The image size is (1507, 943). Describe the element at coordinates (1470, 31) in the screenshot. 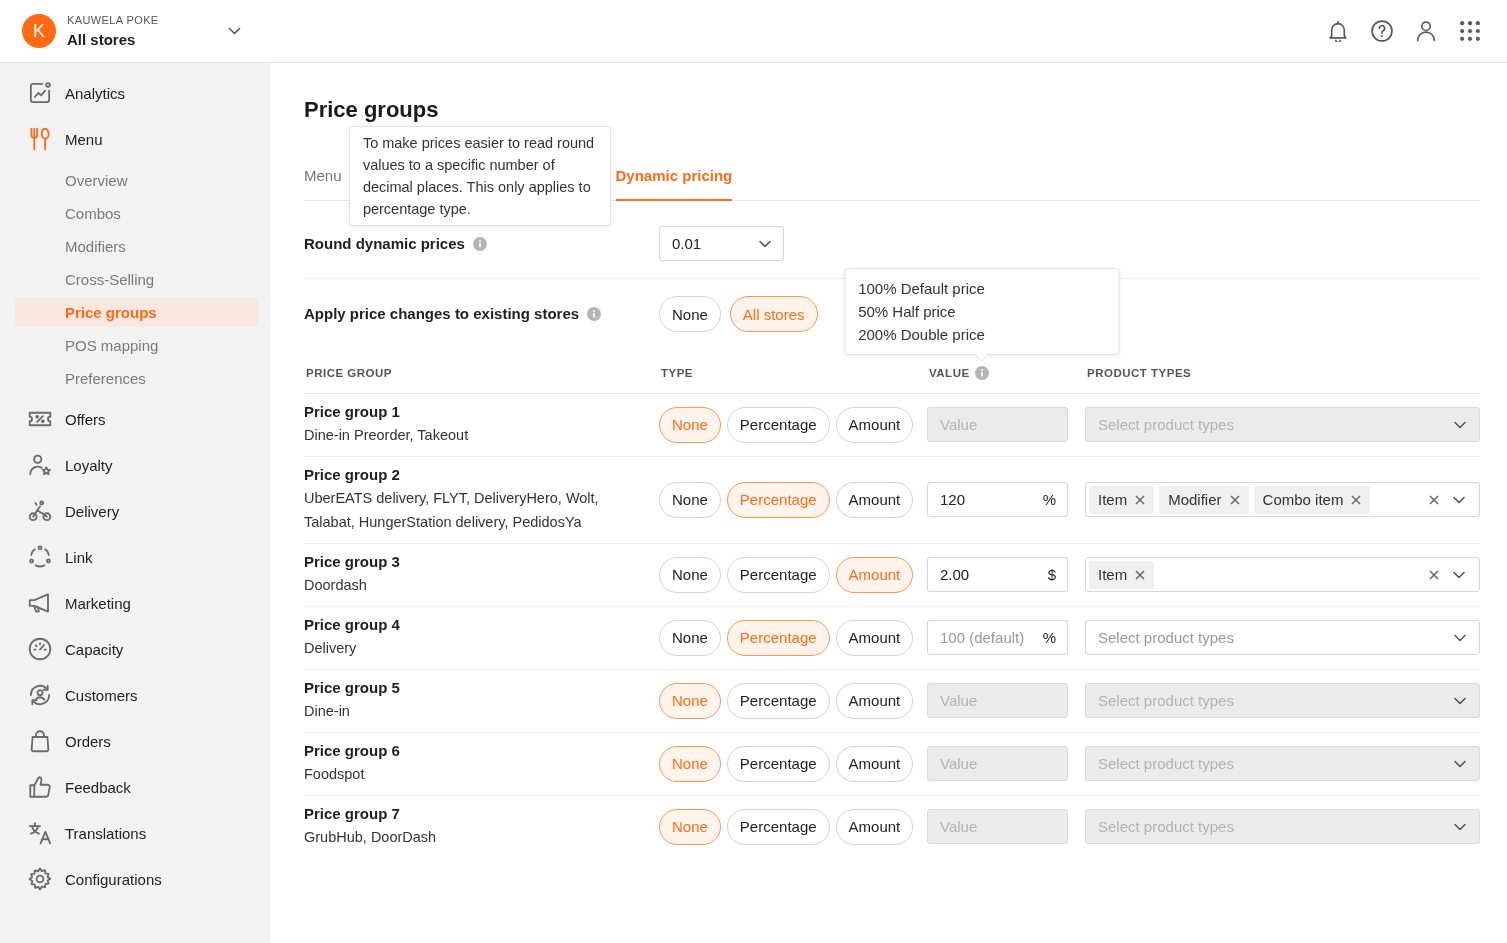

I see `apps-grid-icon` at that location.